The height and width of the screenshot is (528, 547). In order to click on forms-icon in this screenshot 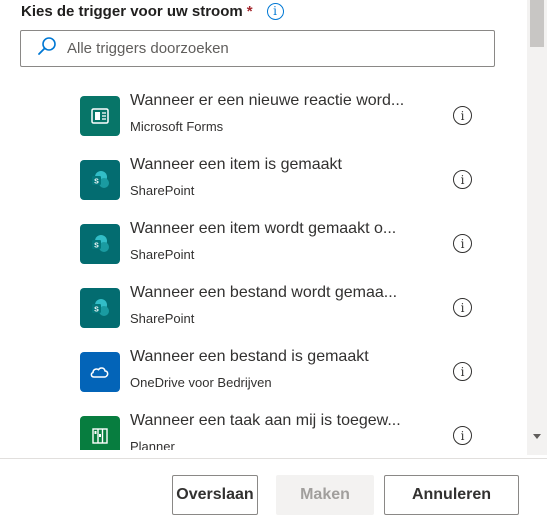, I will do `click(100, 116)`.